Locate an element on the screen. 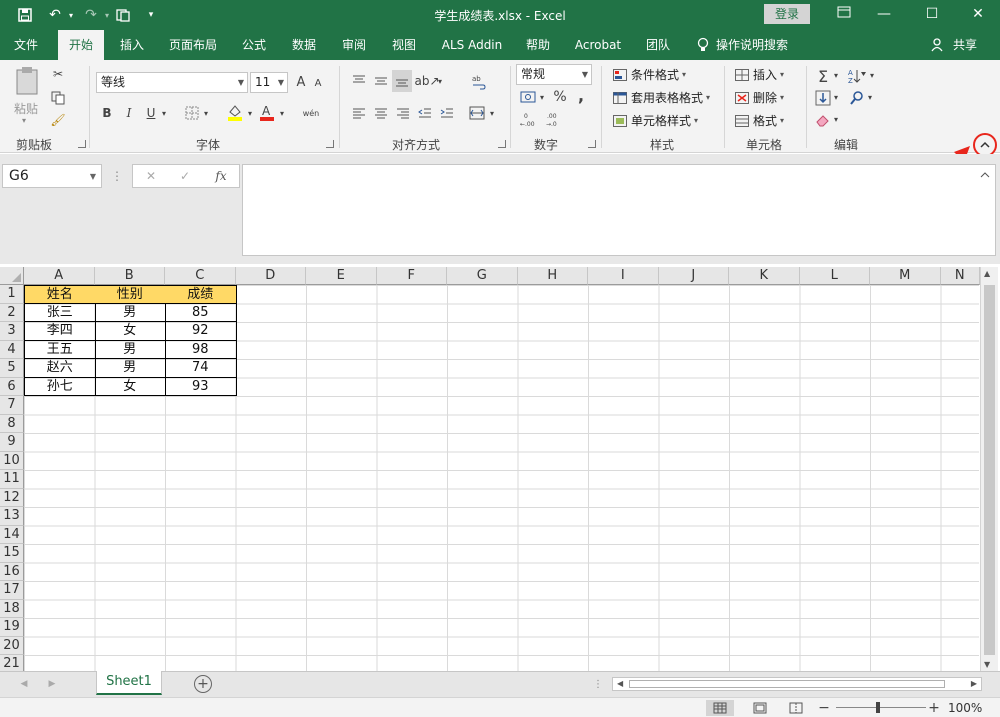 This screenshot has height=717, width=1000. italic-button: I is located at coordinates (129, 113).